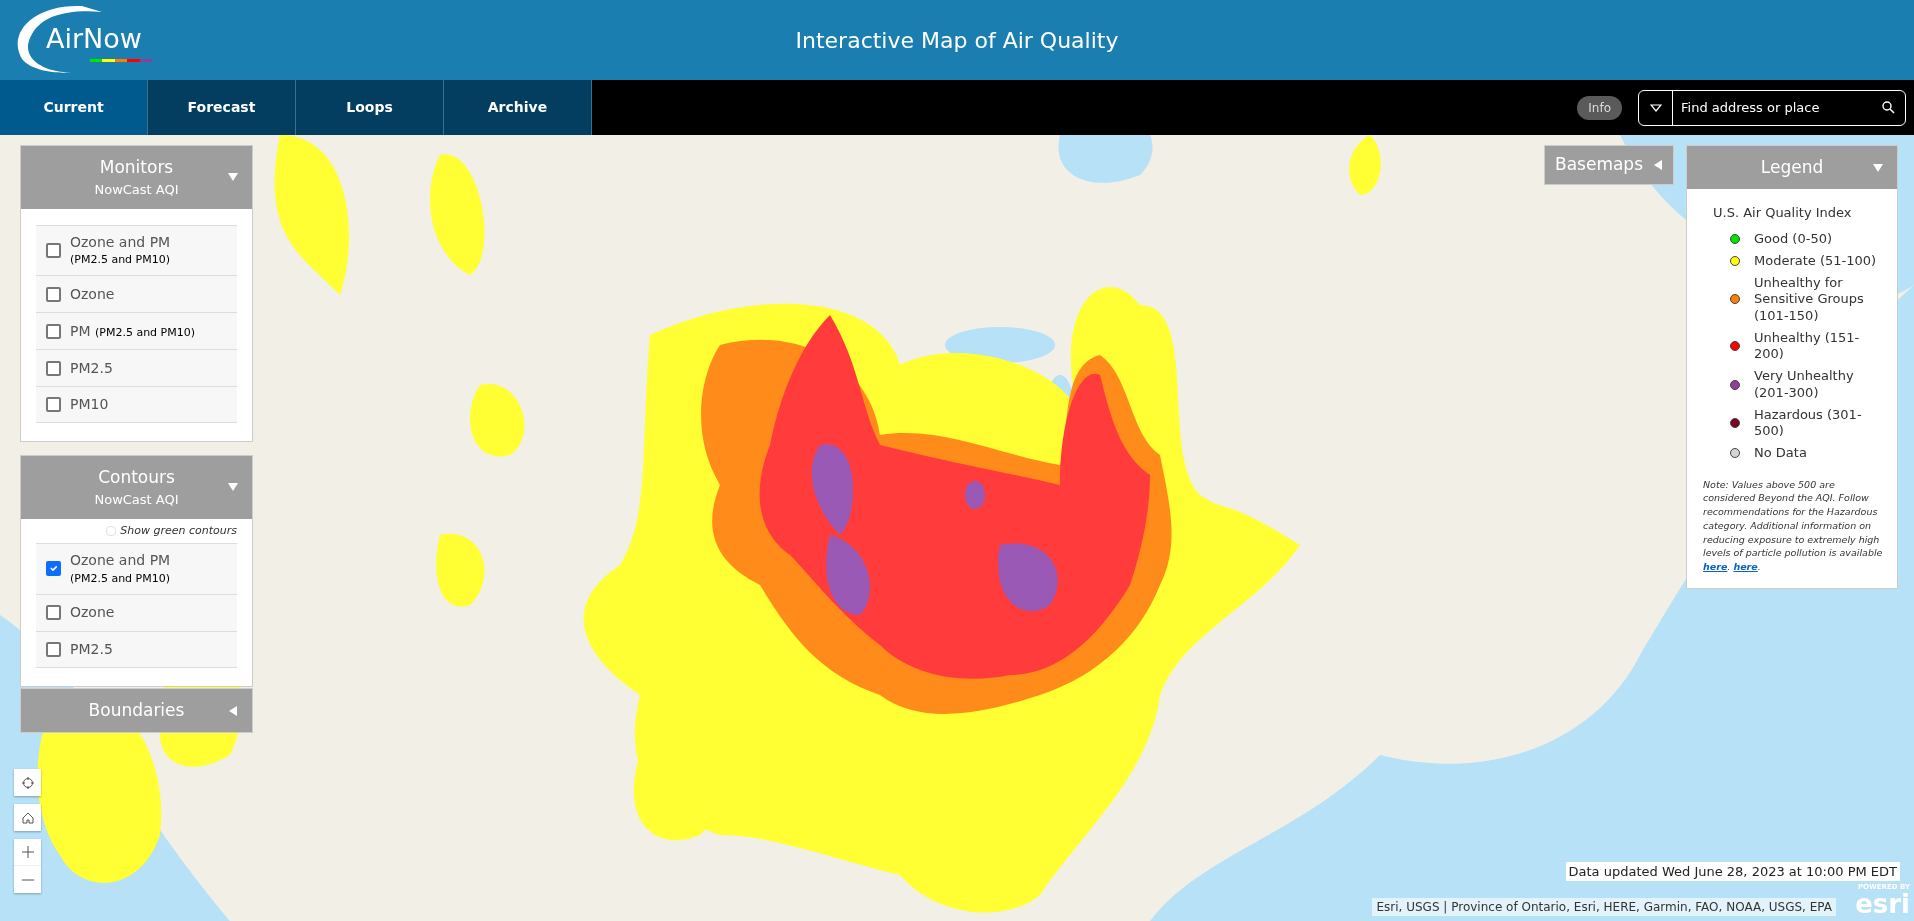 Image resolution: width=1914 pixels, height=921 pixels. What do you see at coordinates (1599, 107) in the screenshot?
I see `info-button: Info` at bounding box center [1599, 107].